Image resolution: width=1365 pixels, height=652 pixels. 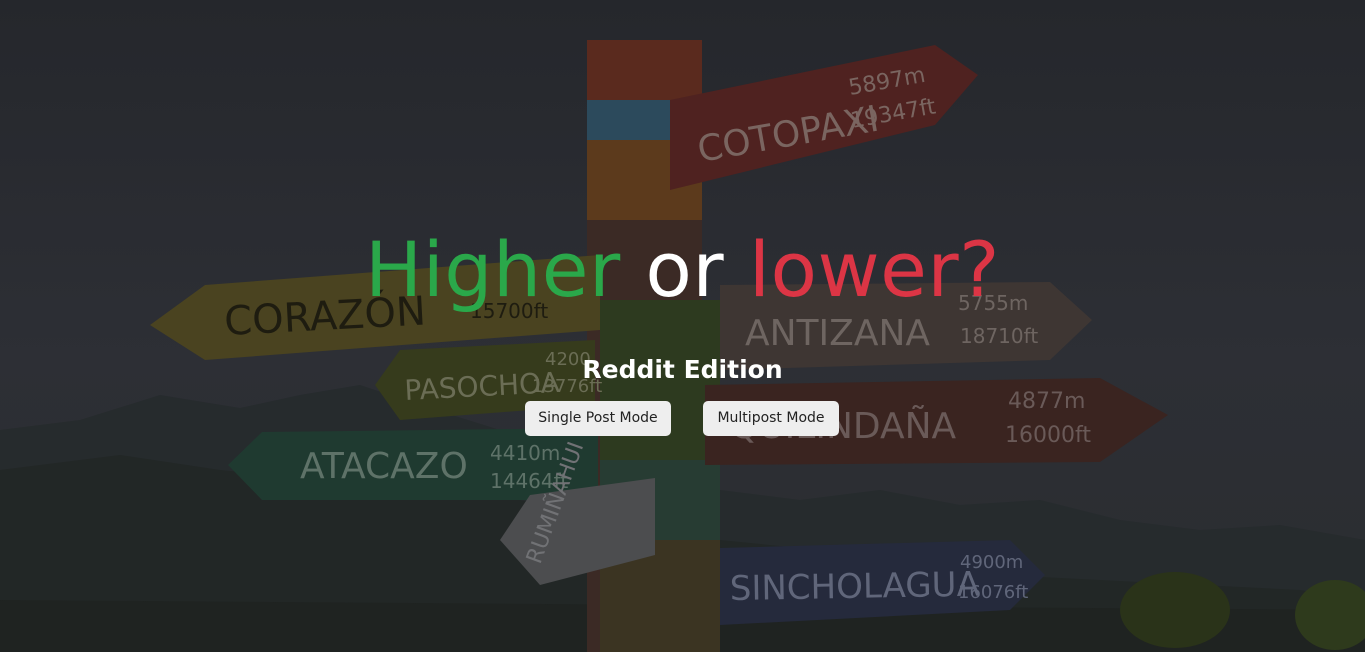 What do you see at coordinates (493, 269) in the screenshot?
I see `title-higher: Higher` at bounding box center [493, 269].